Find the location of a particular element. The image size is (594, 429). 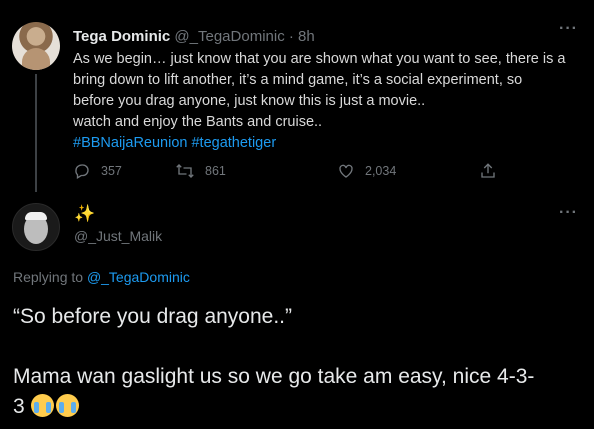

reply-button: 357 is located at coordinates (97, 171).